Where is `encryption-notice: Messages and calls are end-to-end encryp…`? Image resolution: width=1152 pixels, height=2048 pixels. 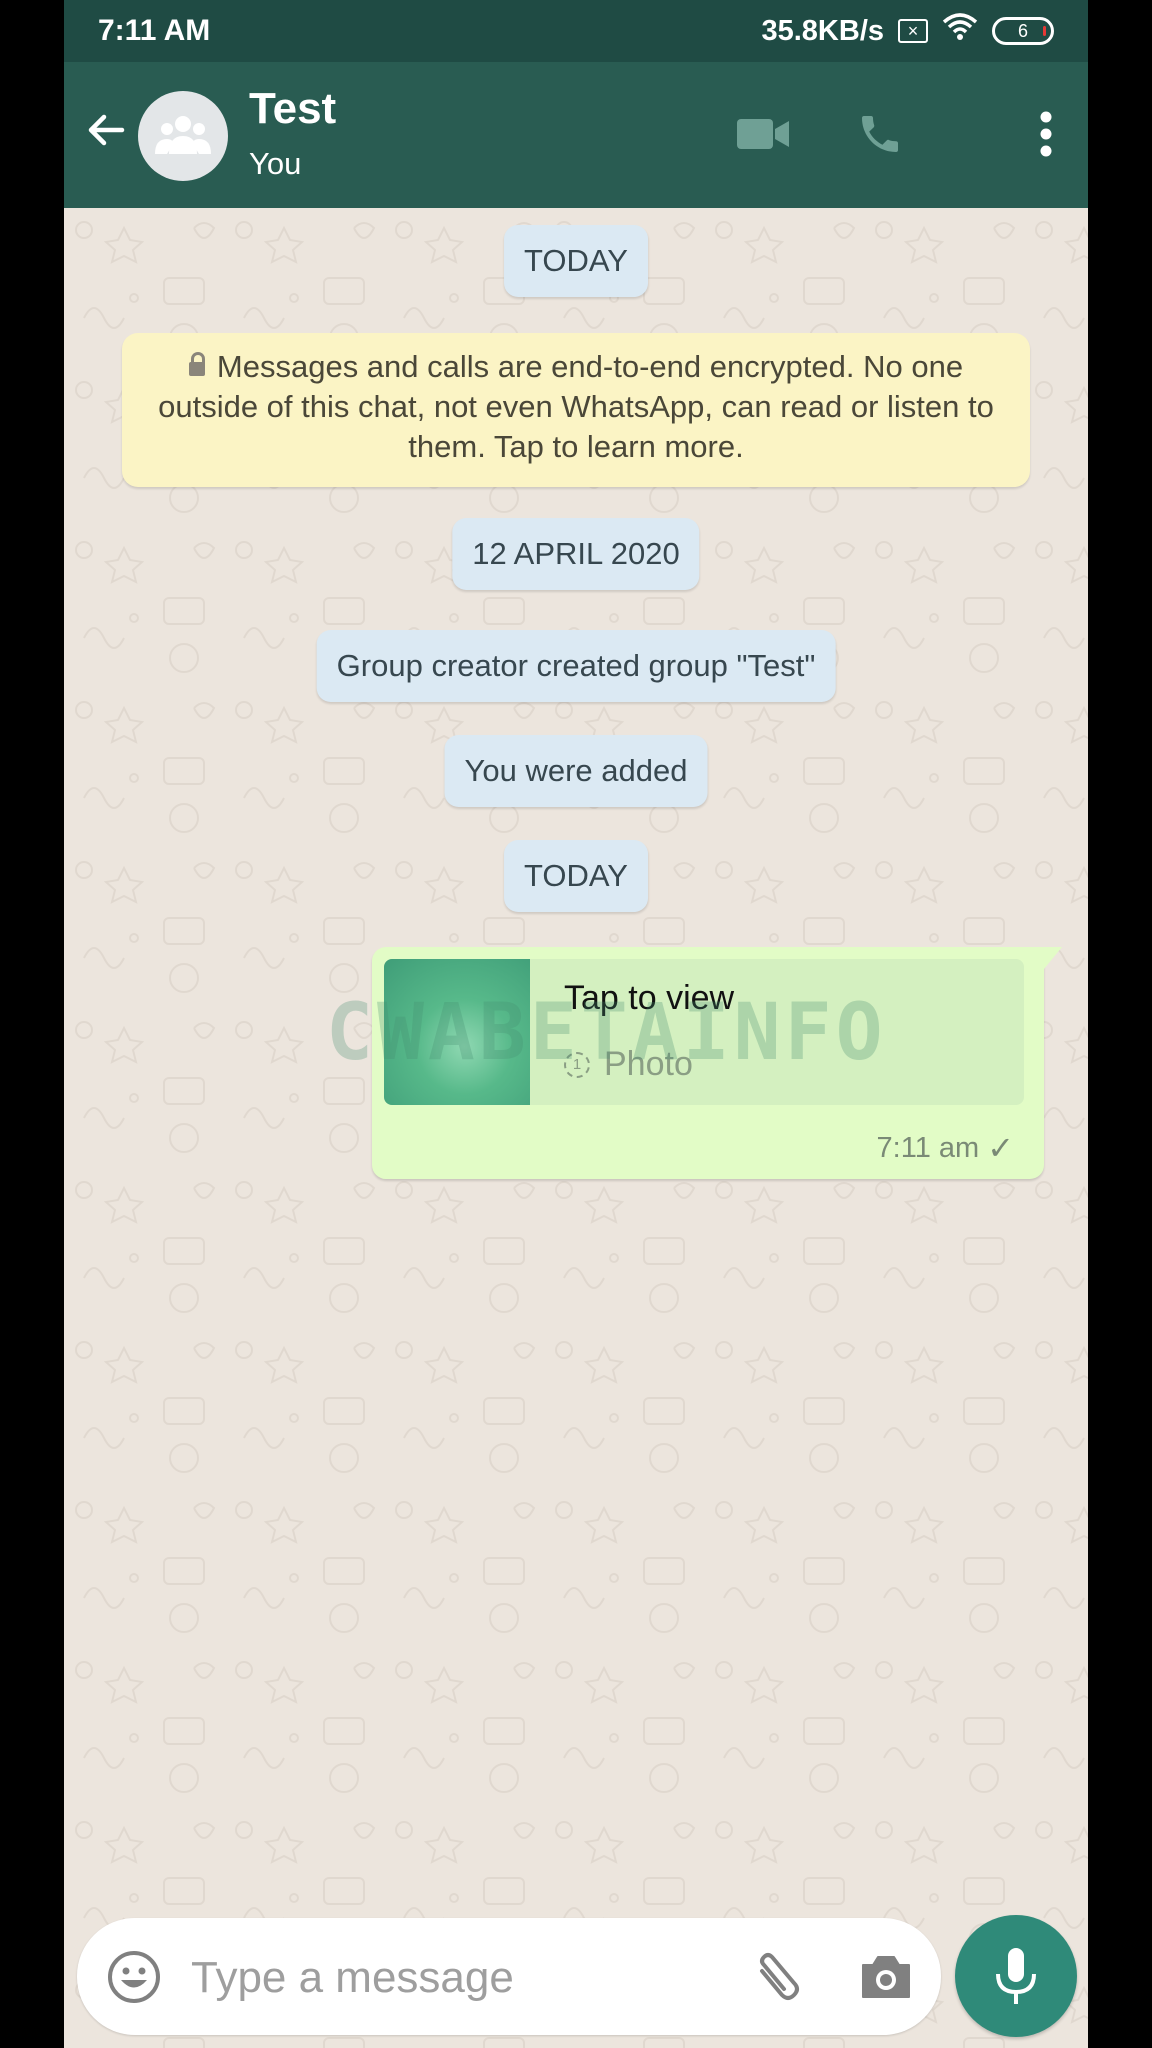
encryption-notice: Messages and calls are end-to-end encryp… is located at coordinates (576, 410).